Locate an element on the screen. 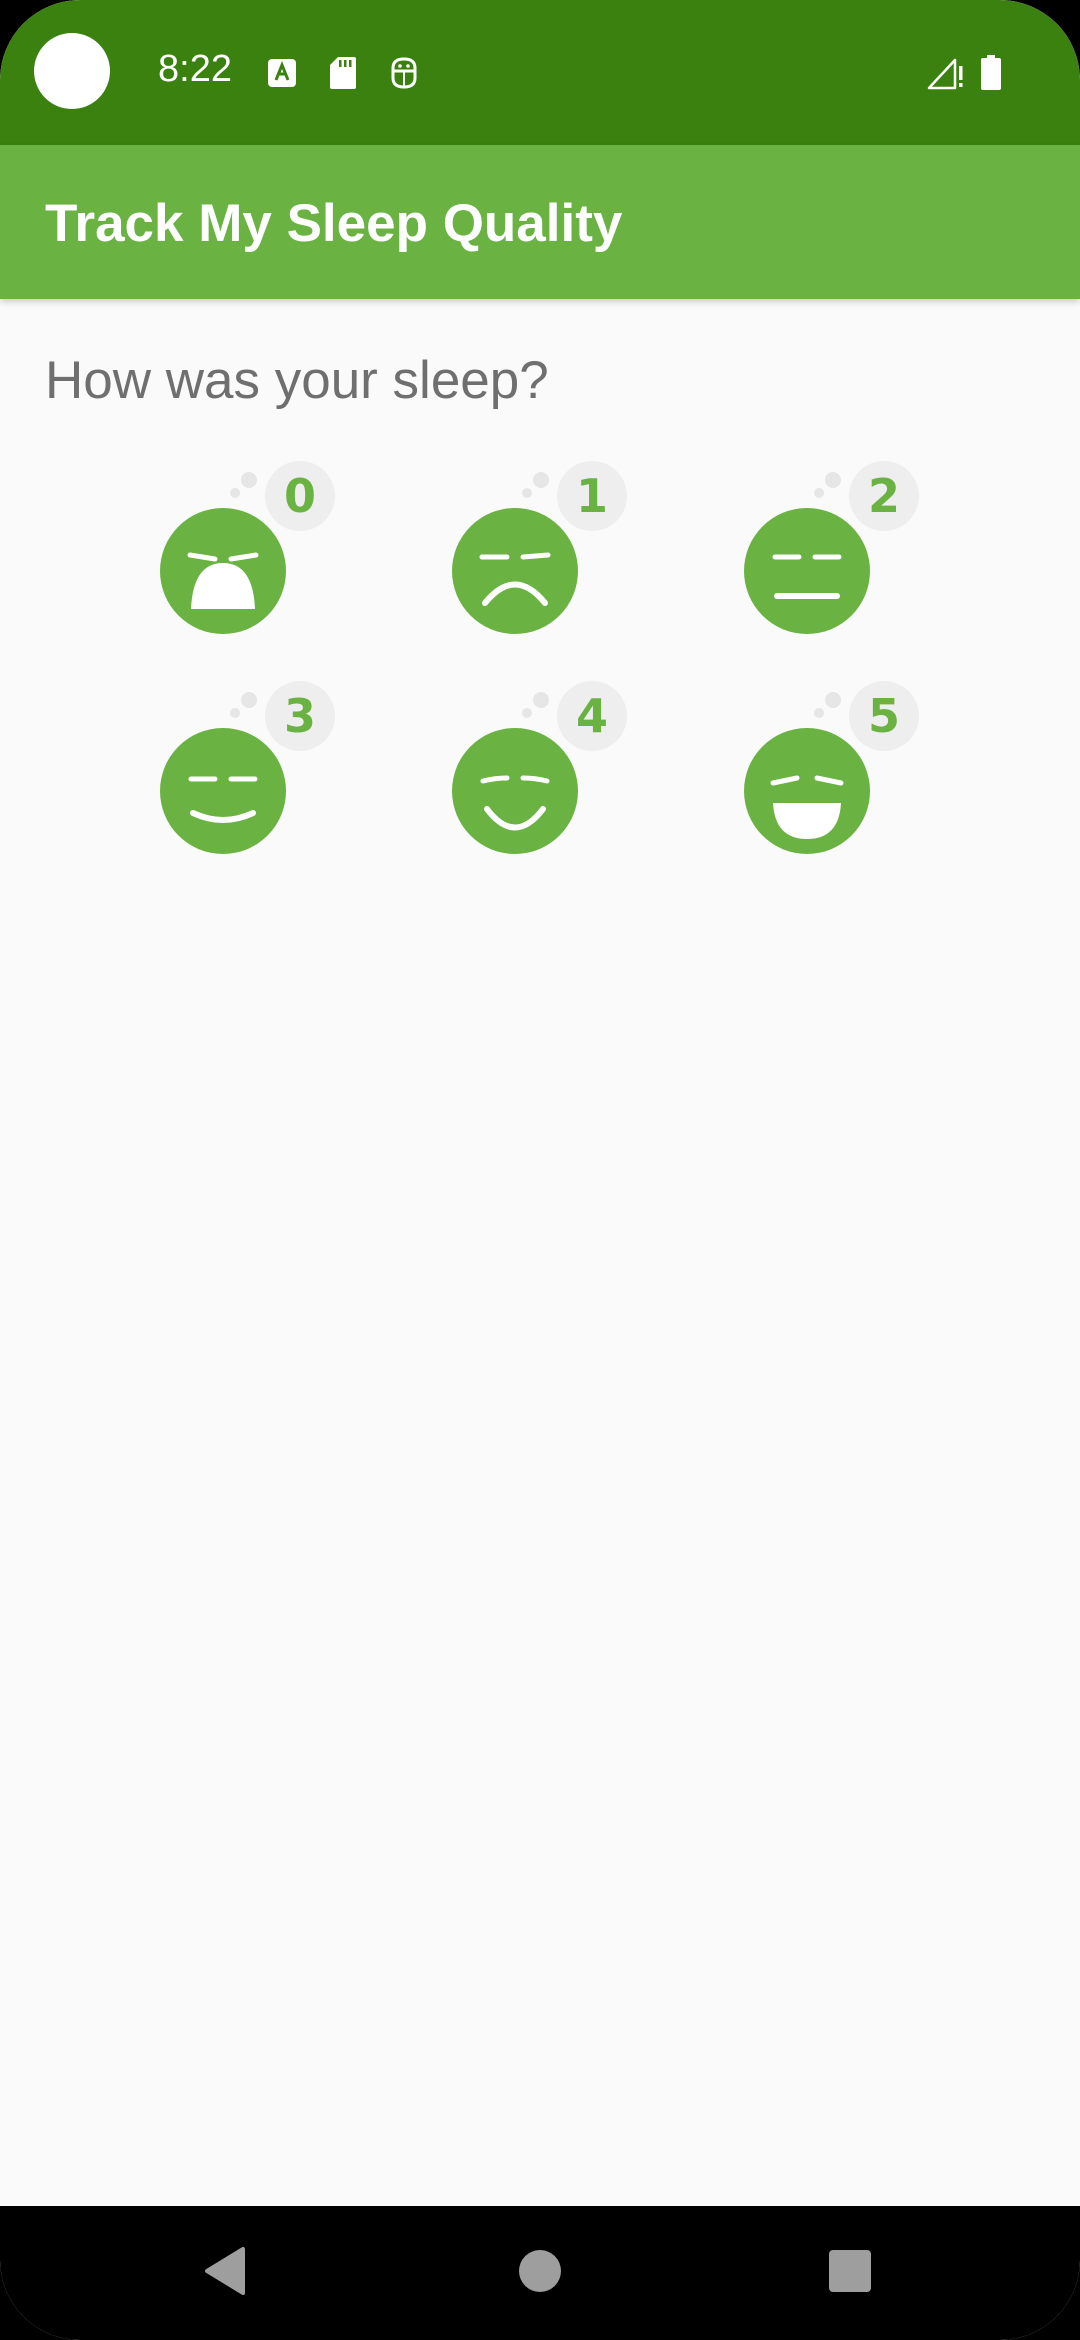 The image size is (1080, 2340). quality-option-0: 0 is located at coordinates (250, 564).